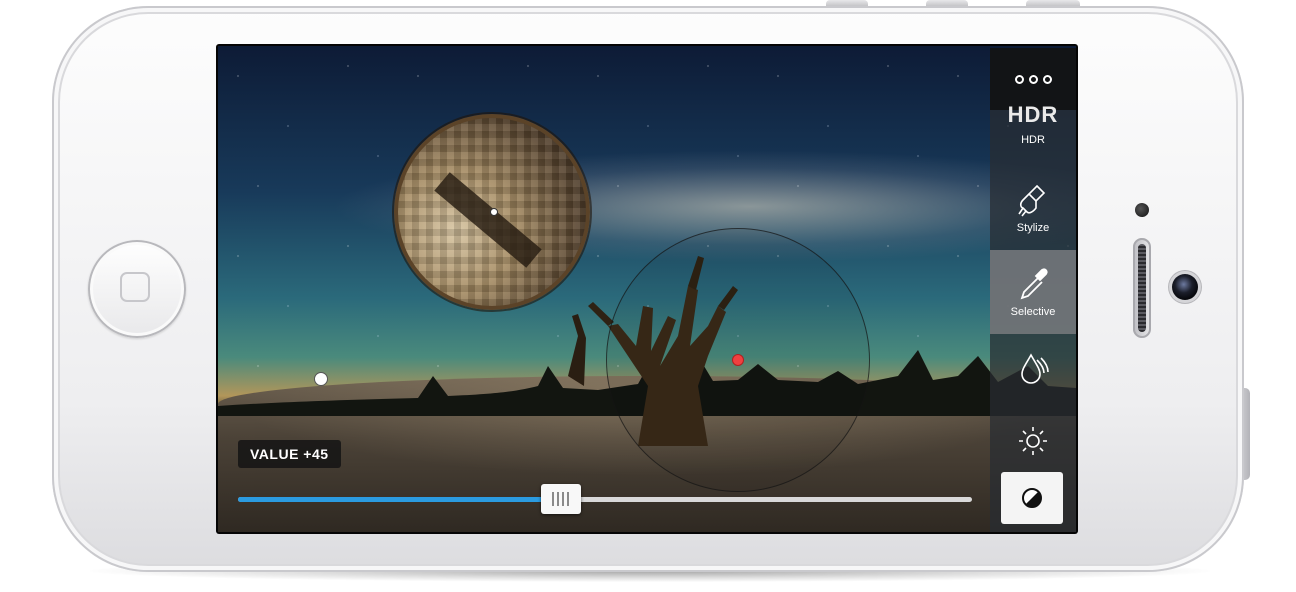 The image size is (1296, 592). I want to click on tool-light, so click(1033, 442).